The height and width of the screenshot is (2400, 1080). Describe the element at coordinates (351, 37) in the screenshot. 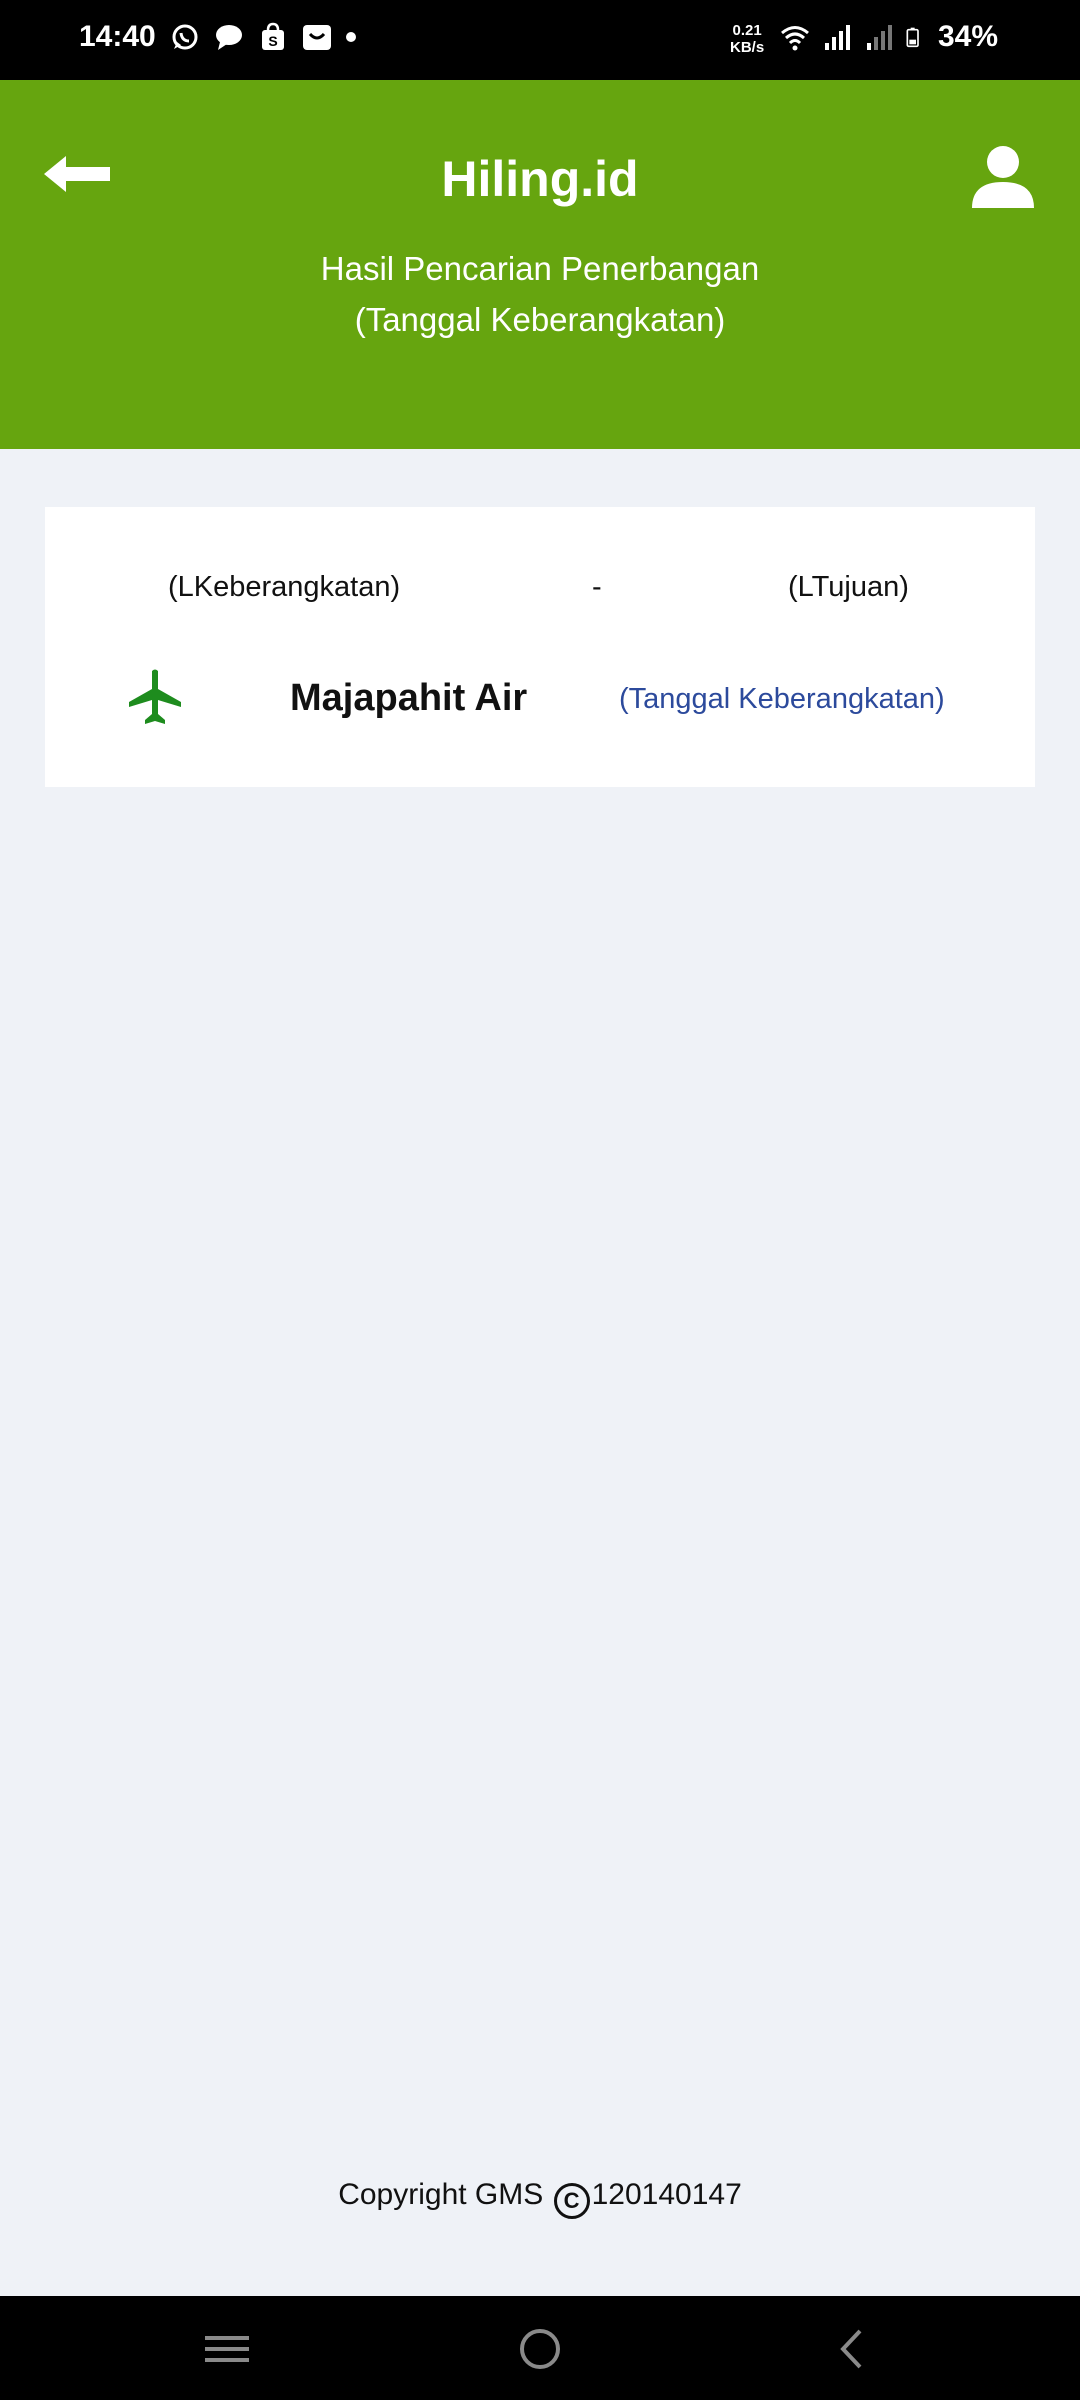

I see `notification-dot` at that location.